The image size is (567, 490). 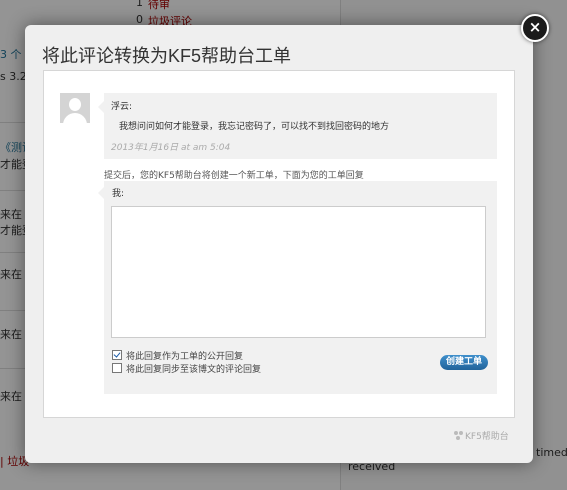 I want to click on avatar, so click(x=75, y=108).